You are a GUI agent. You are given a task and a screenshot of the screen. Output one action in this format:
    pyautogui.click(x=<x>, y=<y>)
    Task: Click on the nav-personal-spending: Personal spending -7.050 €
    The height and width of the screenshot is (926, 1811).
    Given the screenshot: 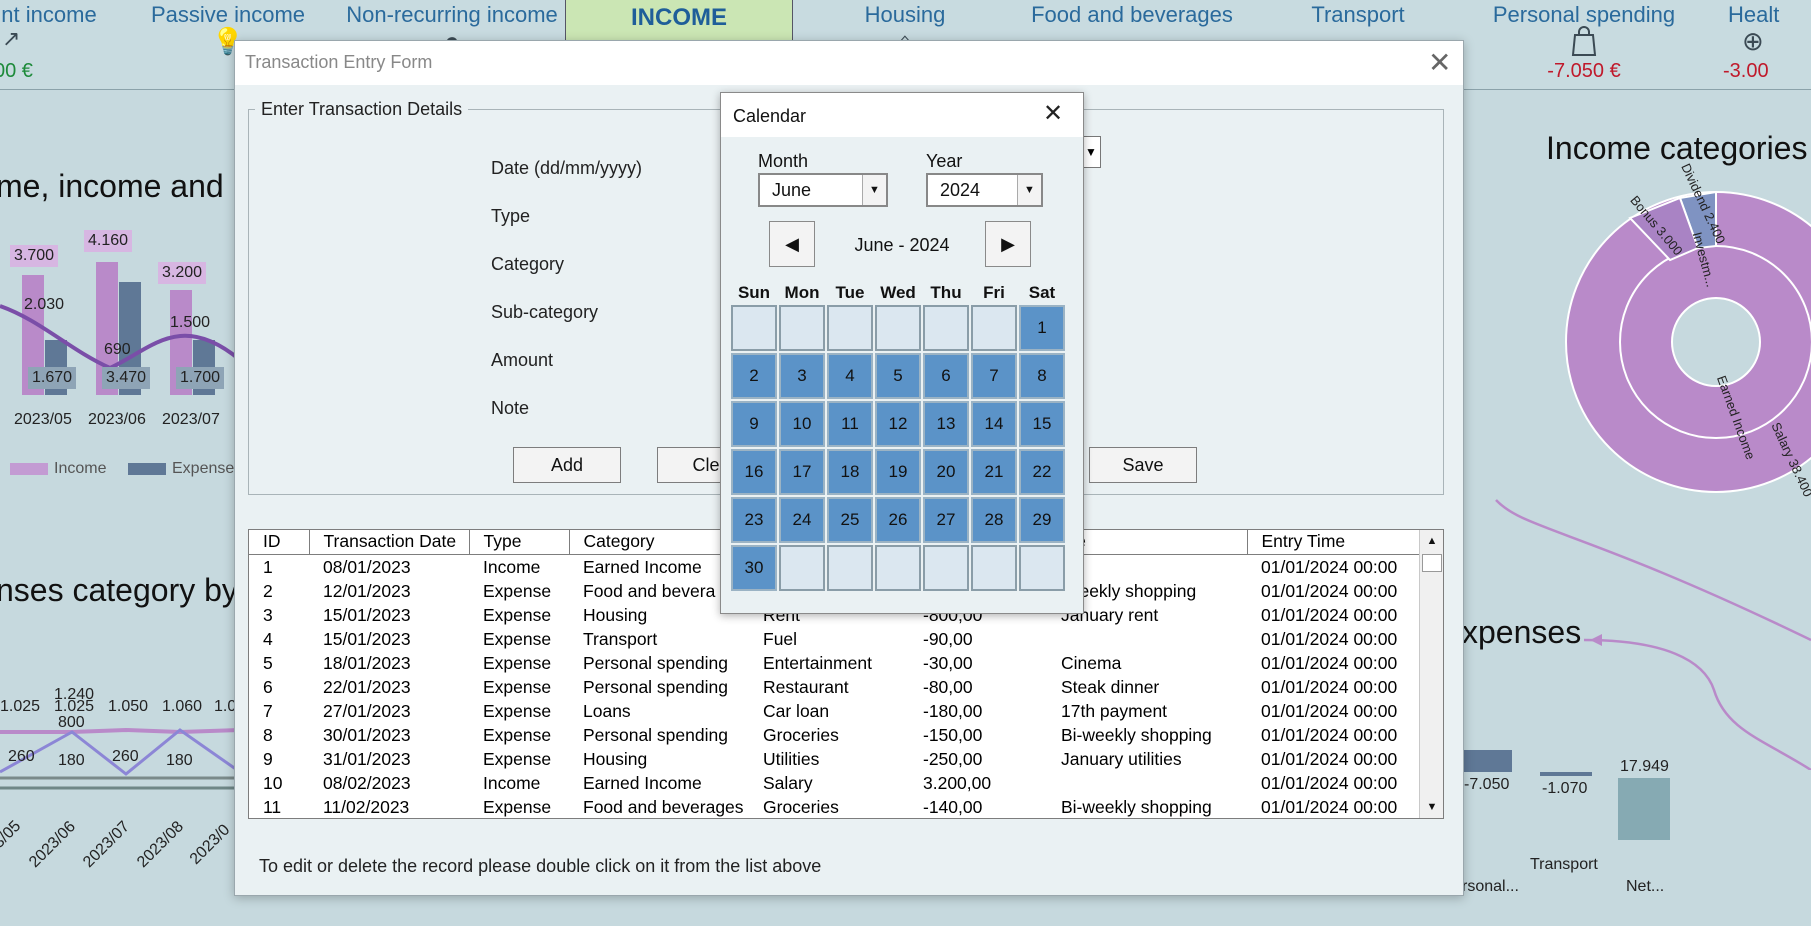 What is the action you would take?
    pyautogui.click(x=1584, y=45)
    